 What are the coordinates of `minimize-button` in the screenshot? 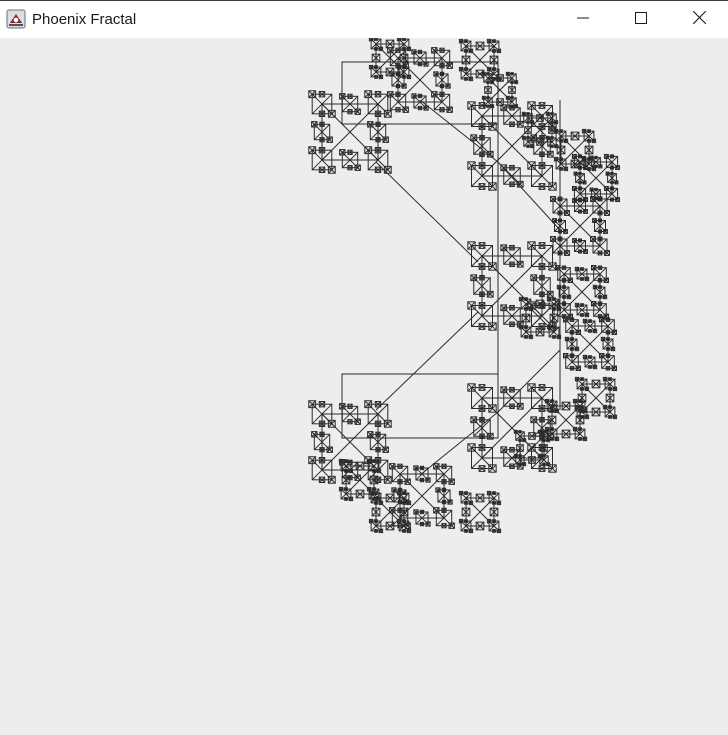 It's located at (583, 19).